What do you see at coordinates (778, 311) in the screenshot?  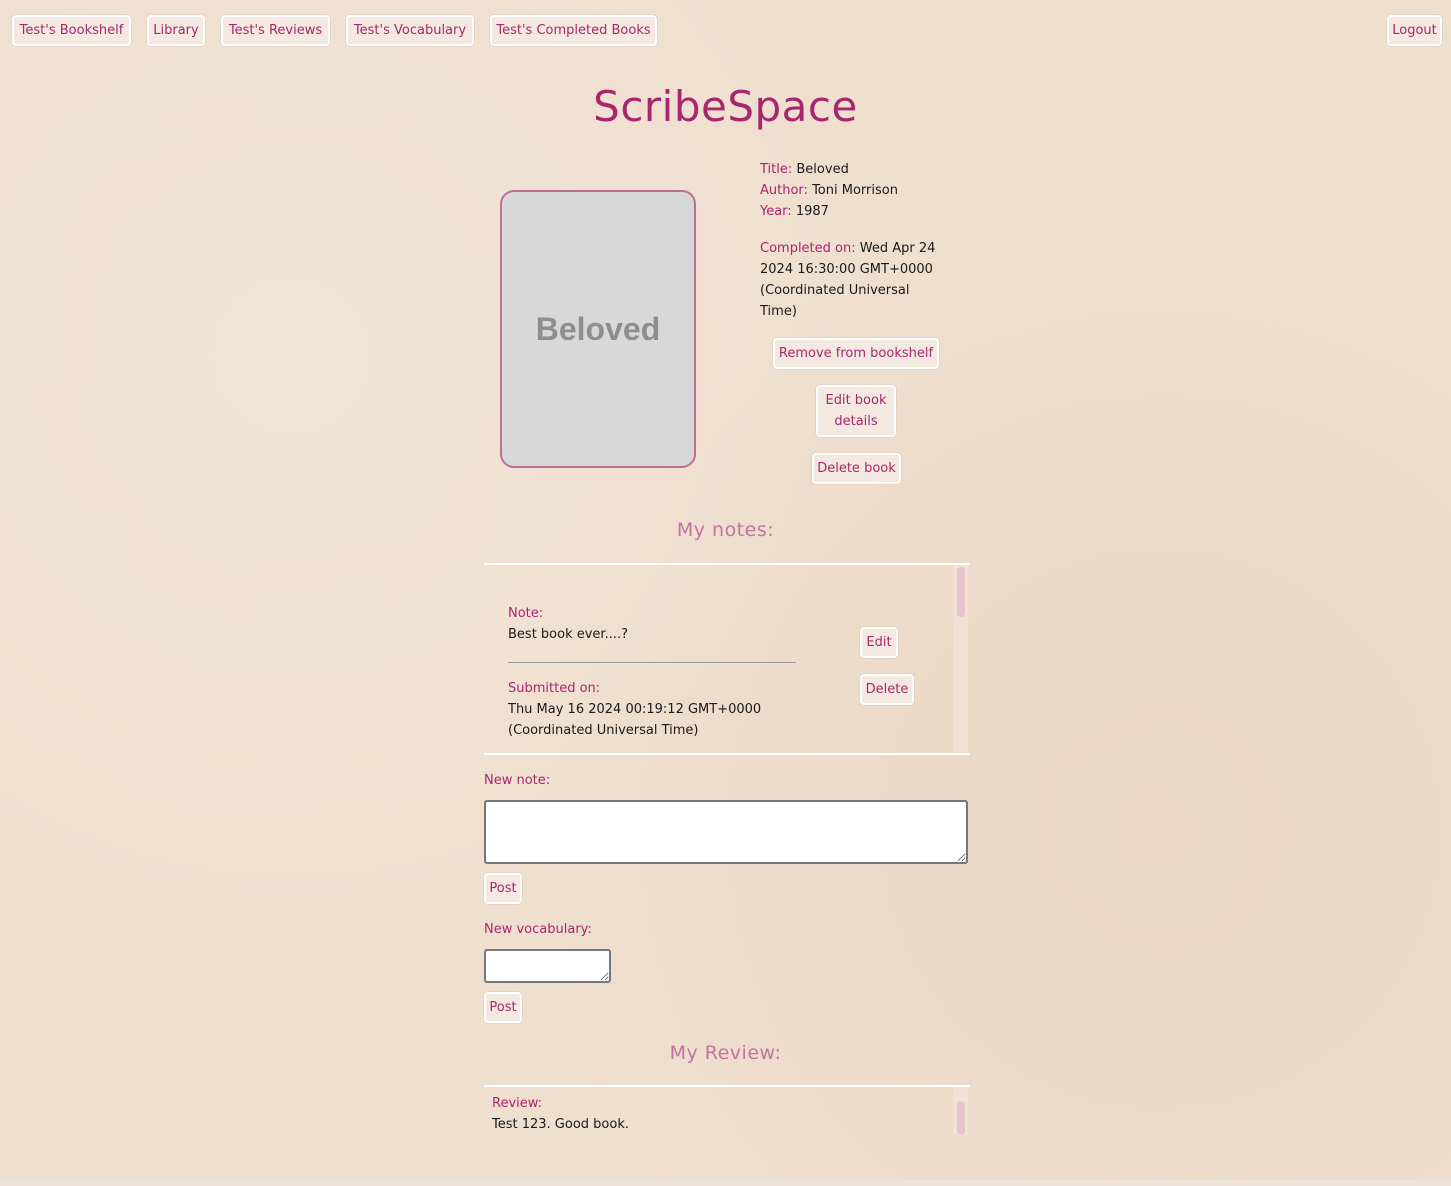 I see `completed-date-4: Time)` at bounding box center [778, 311].